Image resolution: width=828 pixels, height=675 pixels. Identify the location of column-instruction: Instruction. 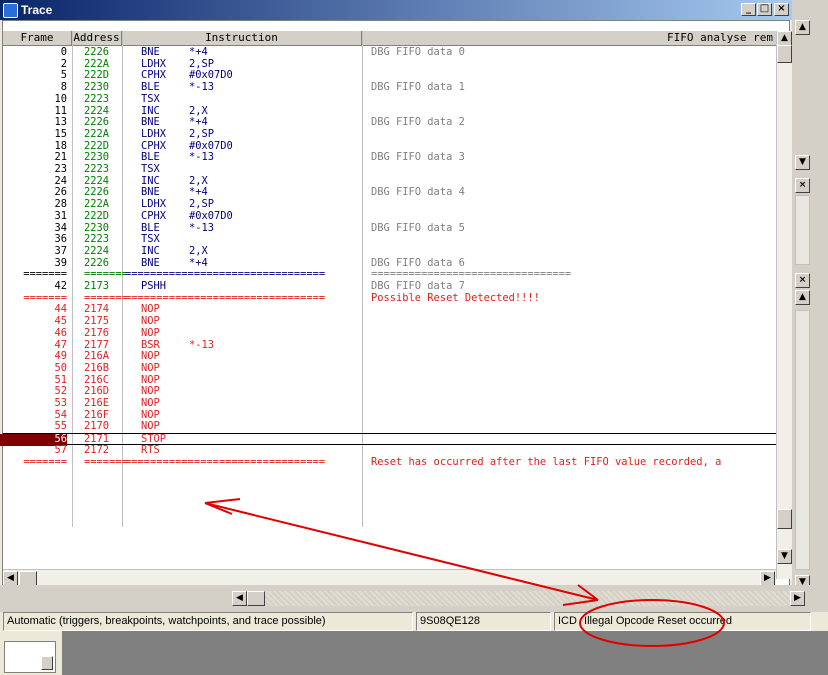
(242, 38).